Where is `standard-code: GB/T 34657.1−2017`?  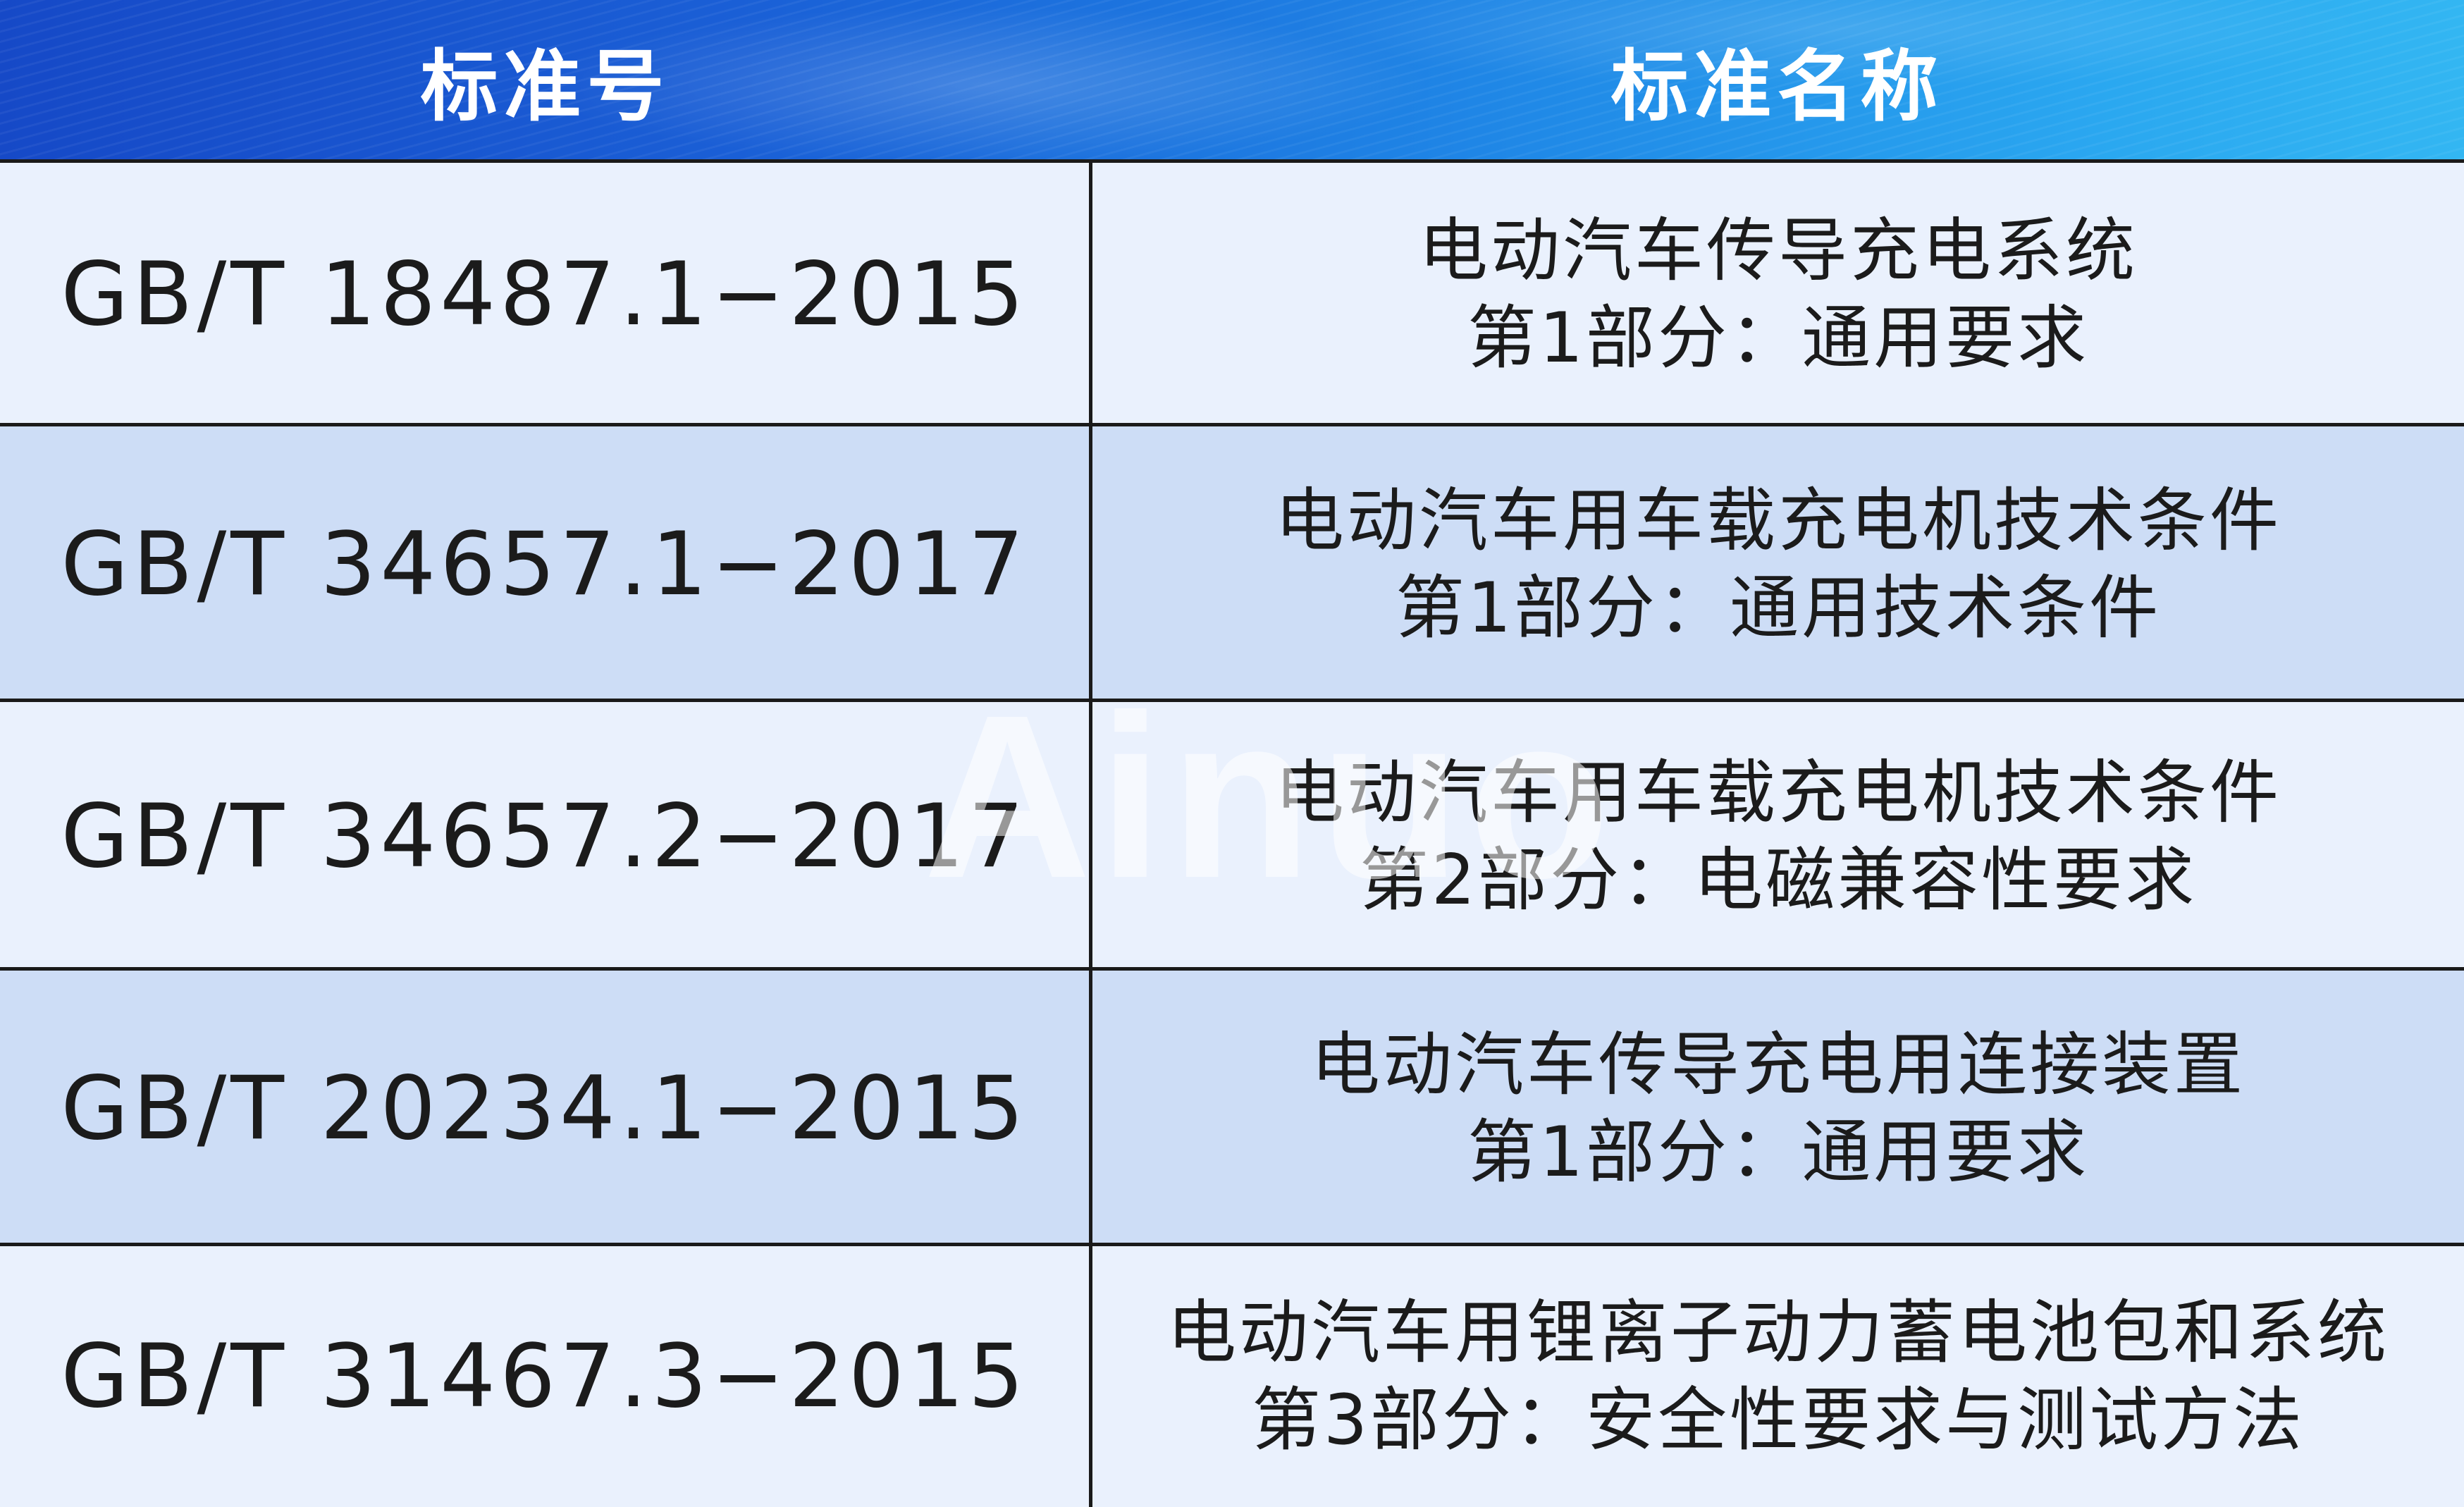
standard-code: GB/T 34657.1−2017 is located at coordinates (544, 564).